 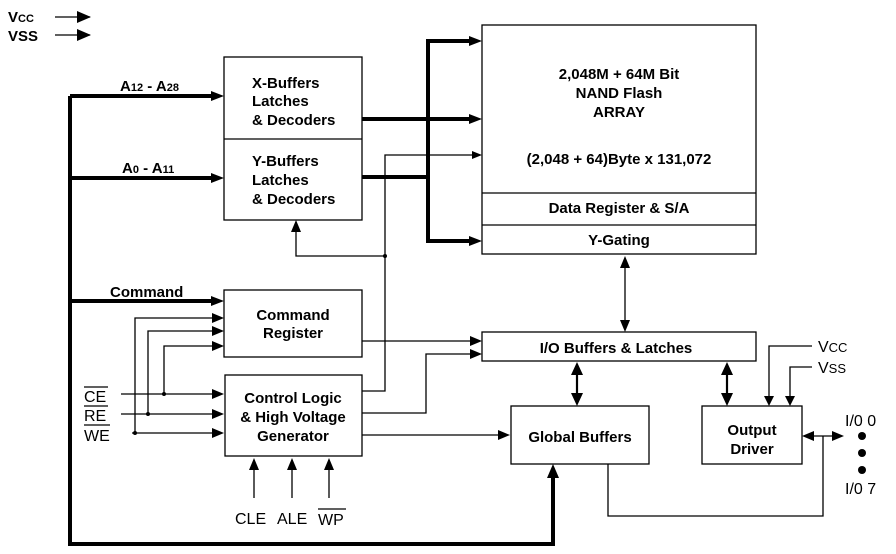 I want to click on array-vertical-bus, so click(x=449, y=141).